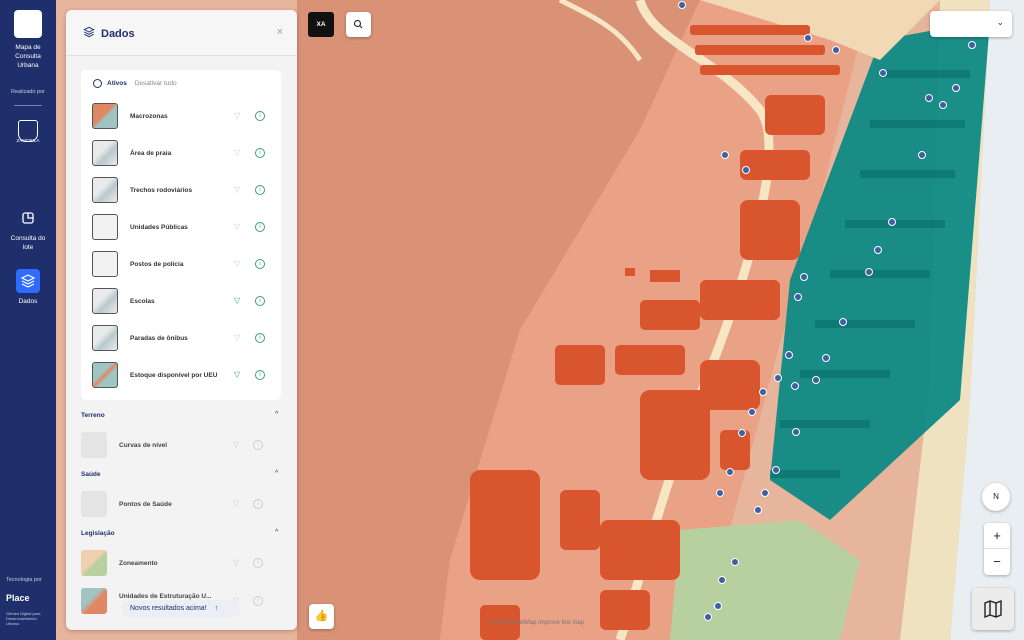  What do you see at coordinates (24, 580) in the screenshot?
I see `tech-by-label: Tecnologia por` at bounding box center [24, 580].